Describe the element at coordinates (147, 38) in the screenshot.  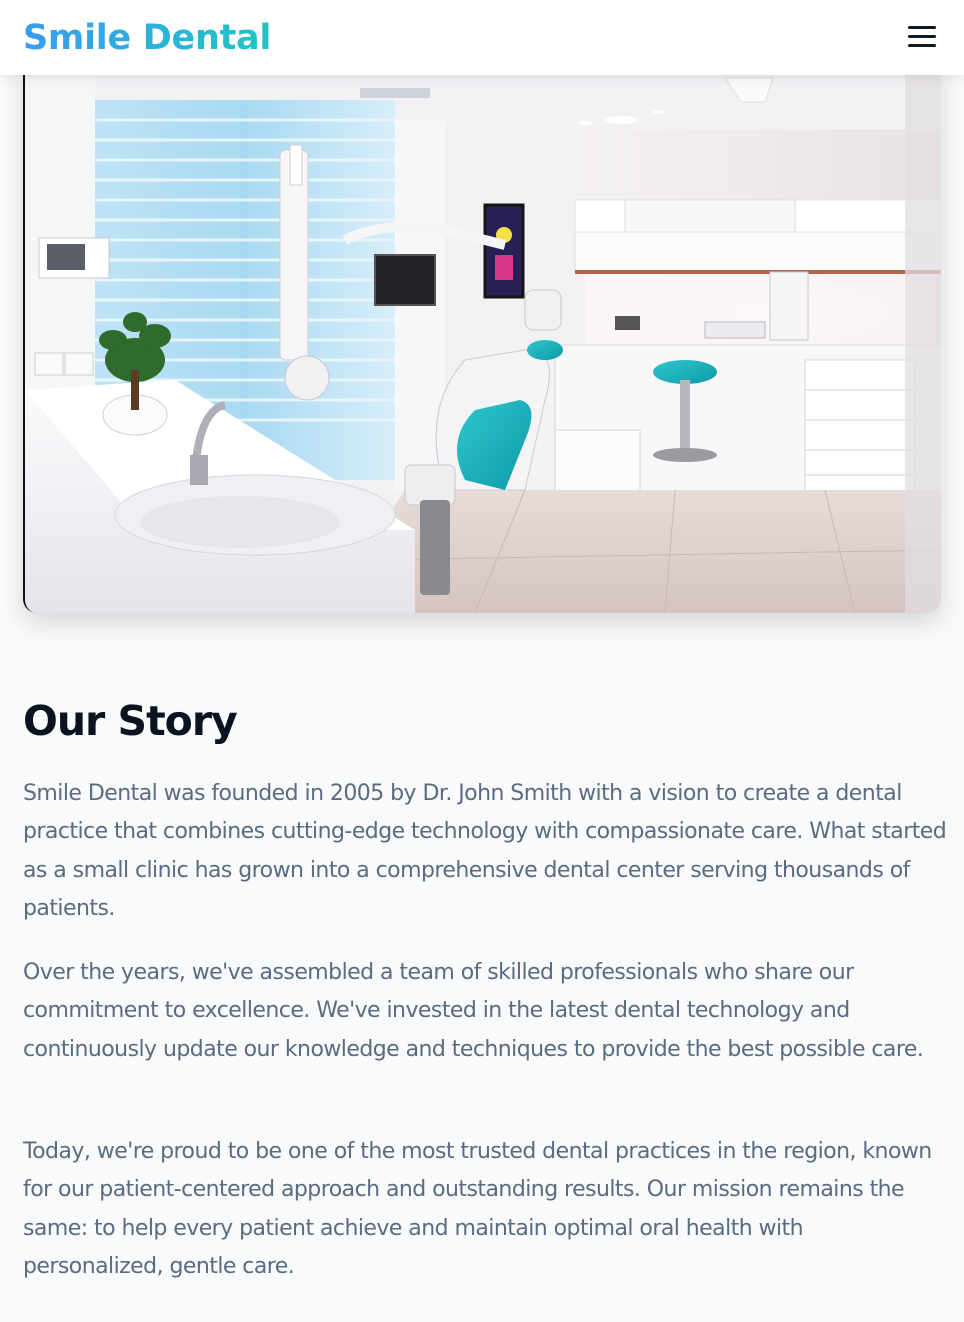
I see `site-logo: Smile Dental` at that location.